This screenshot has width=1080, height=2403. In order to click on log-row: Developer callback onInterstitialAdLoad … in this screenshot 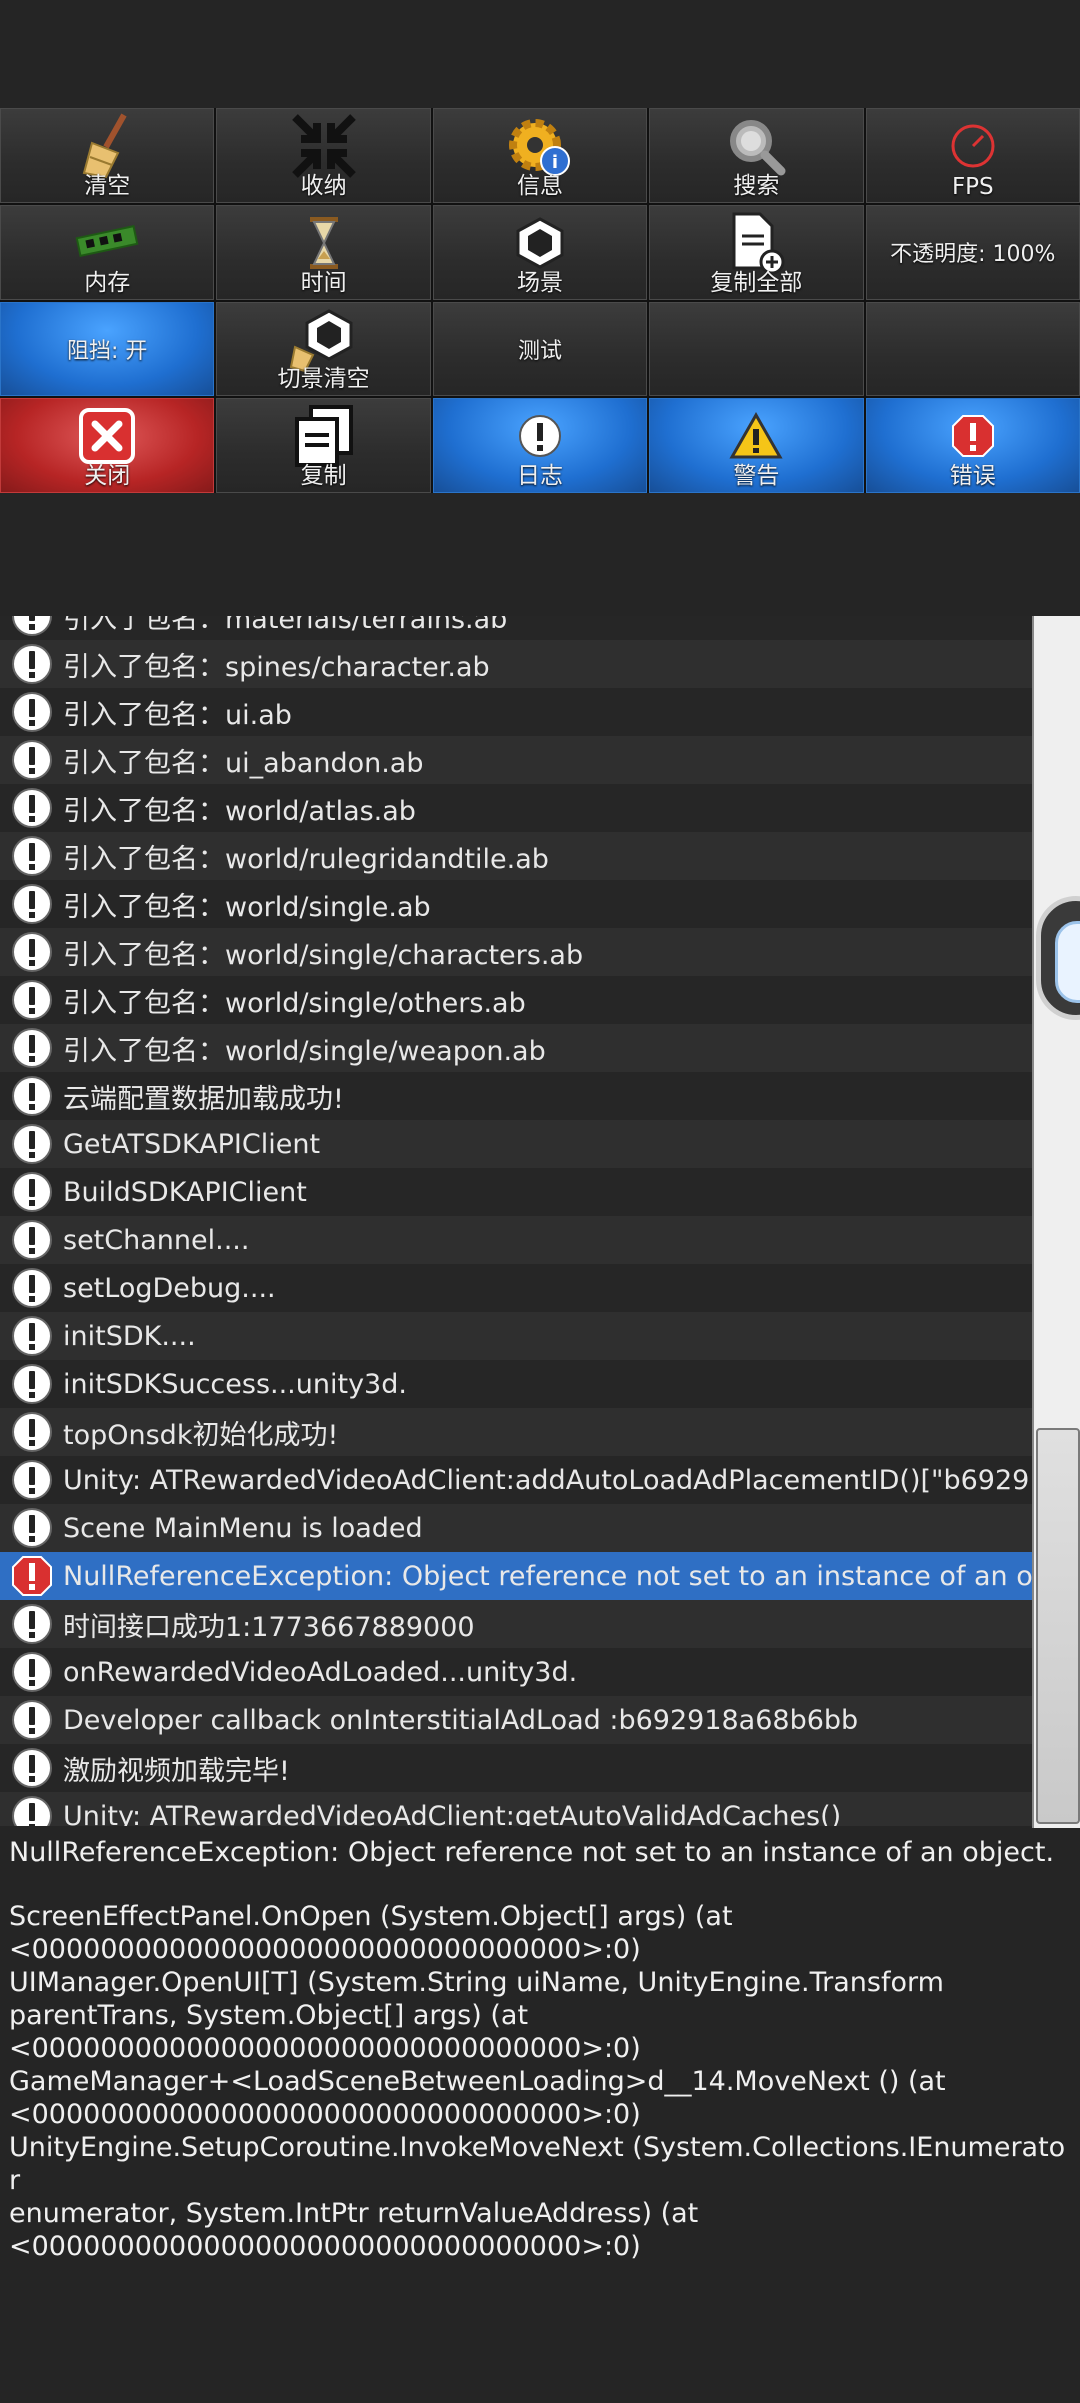, I will do `click(518, 1720)`.